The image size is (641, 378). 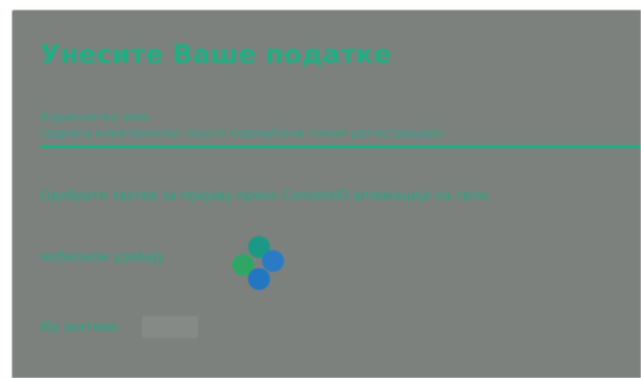 What do you see at coordinates (170, 327) in the screenshot?
I see `request-id-value` at bounding box center [170, 327].